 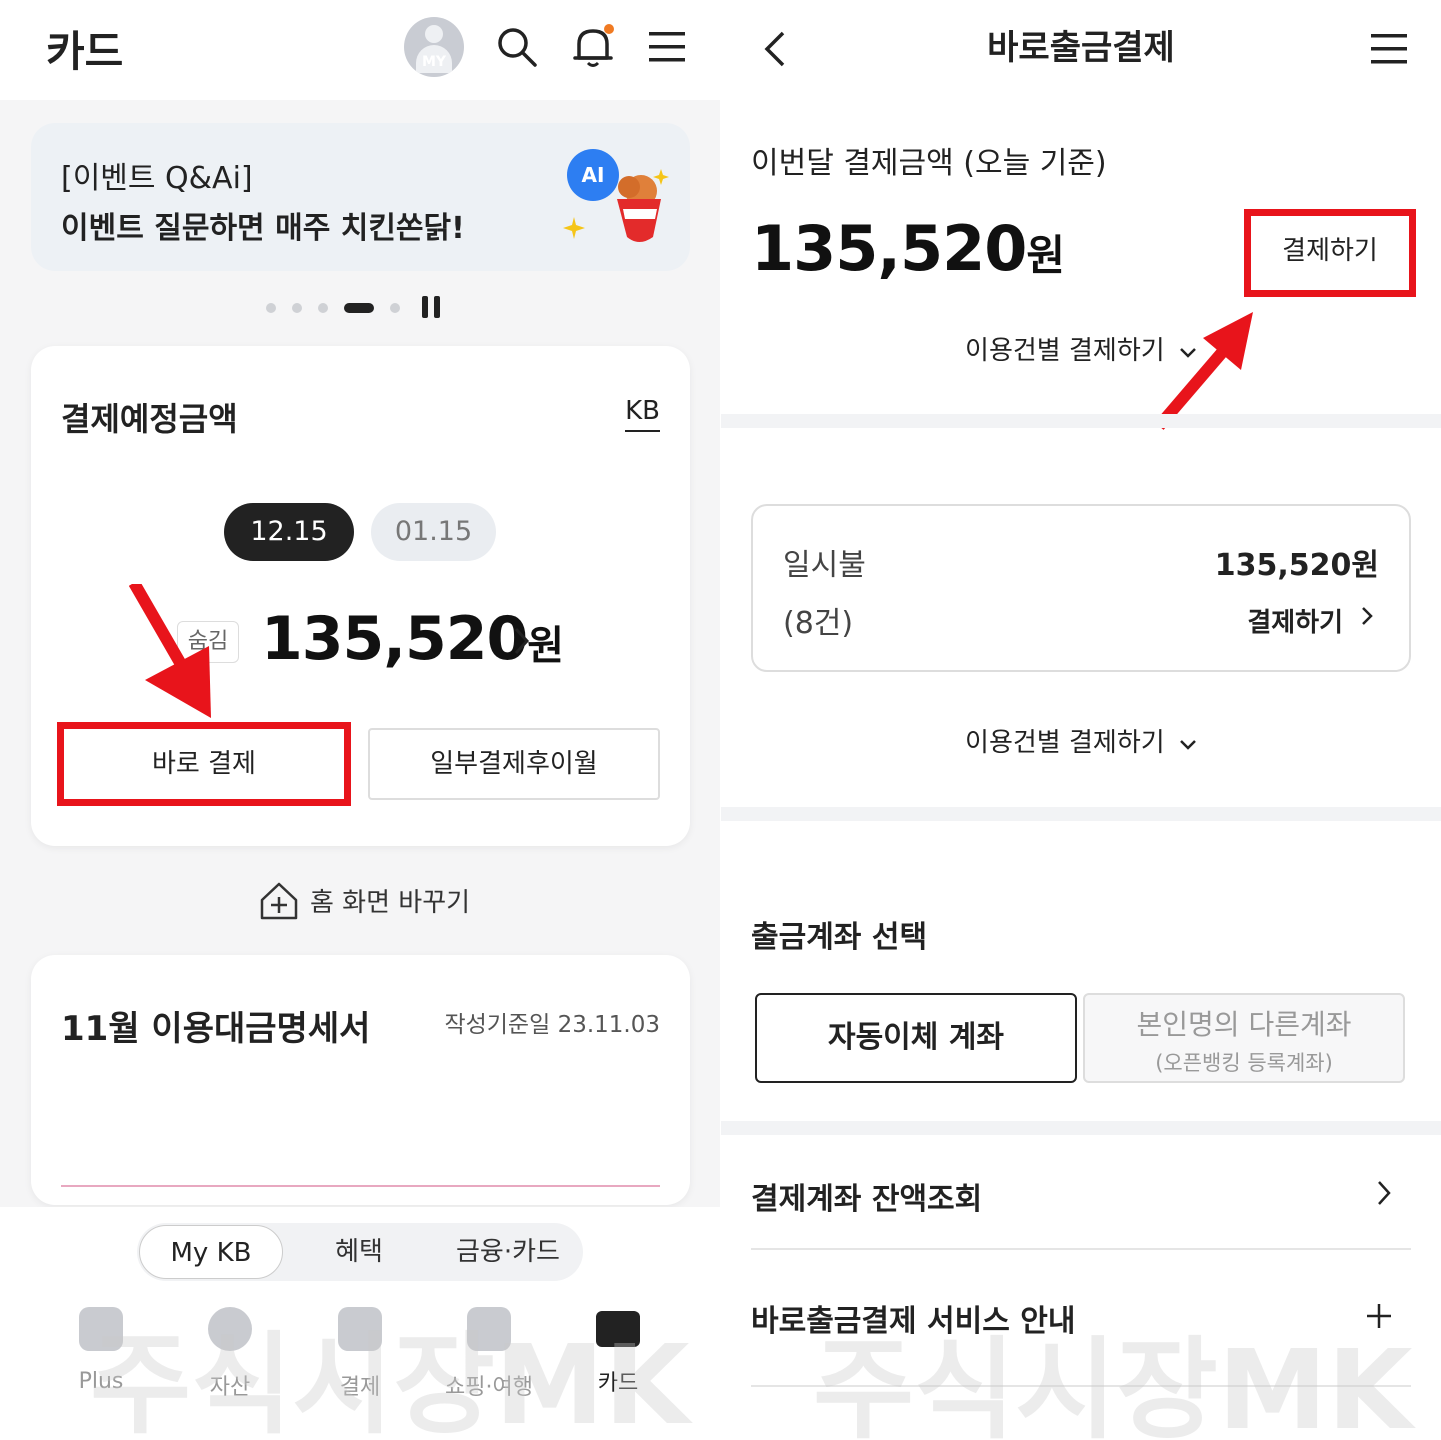 What do you see at coordinates (1081, 1249) in the screenshot?
I see `row-divider` at bounding box center [1081, 1249].